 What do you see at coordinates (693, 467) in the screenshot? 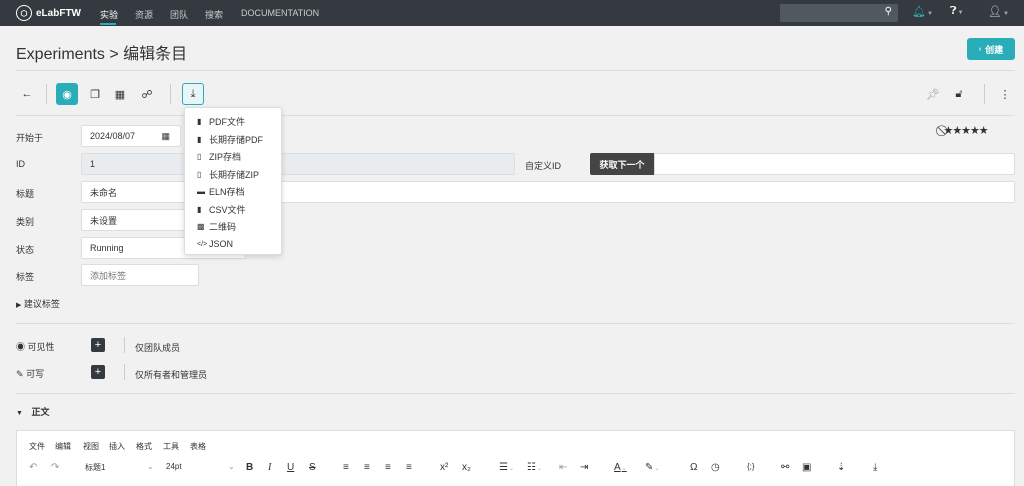
I see `special-character-icon: Ω` at bounding box center [693, 467].